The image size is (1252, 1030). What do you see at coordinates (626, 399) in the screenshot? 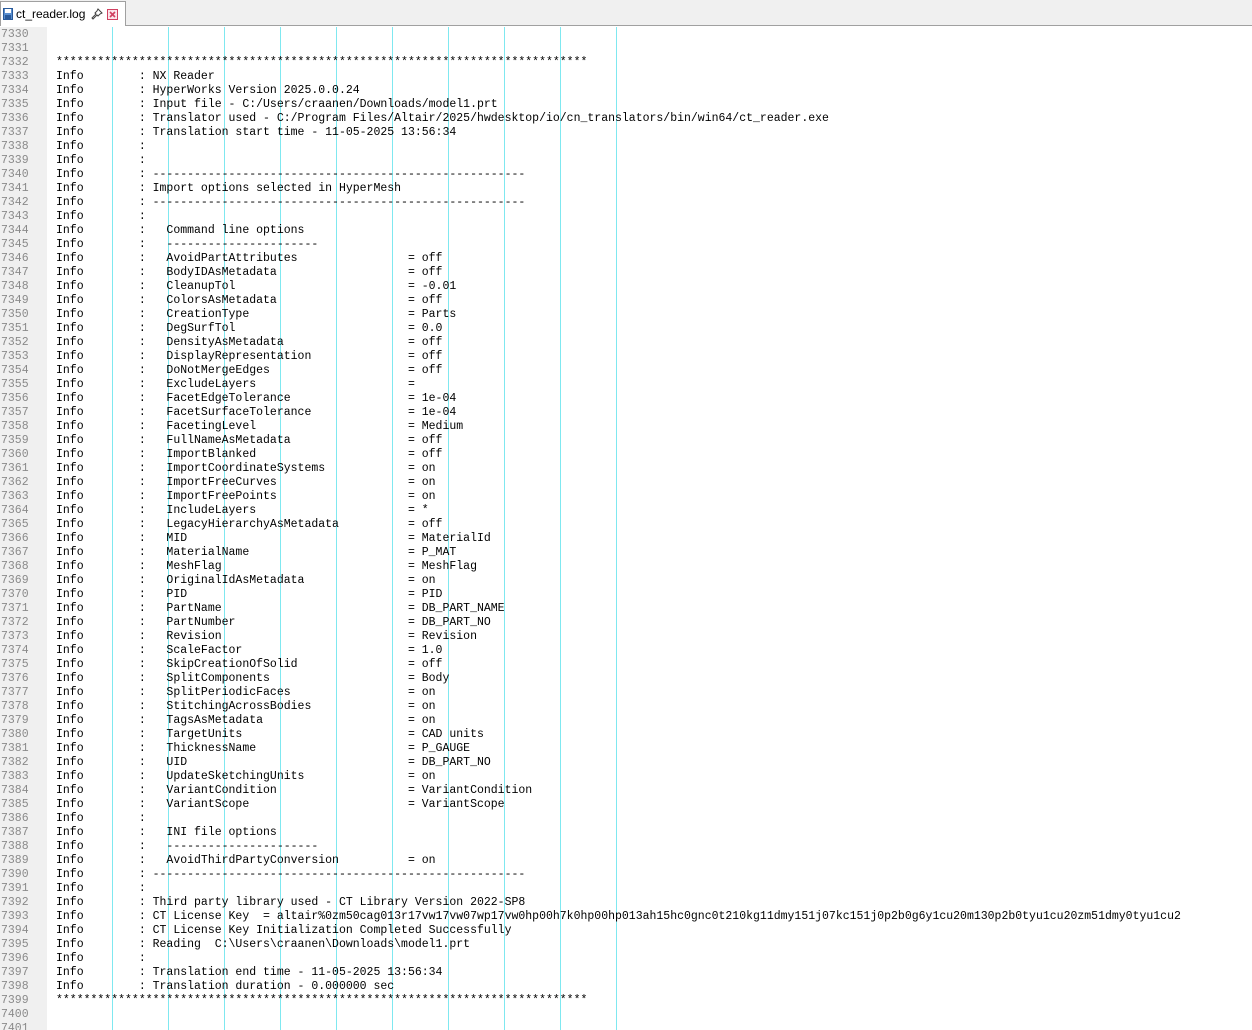
I see `log-line: 7356 Info : FacetEdgeTolerance = 1e-04` at bounding box center [626, 399].